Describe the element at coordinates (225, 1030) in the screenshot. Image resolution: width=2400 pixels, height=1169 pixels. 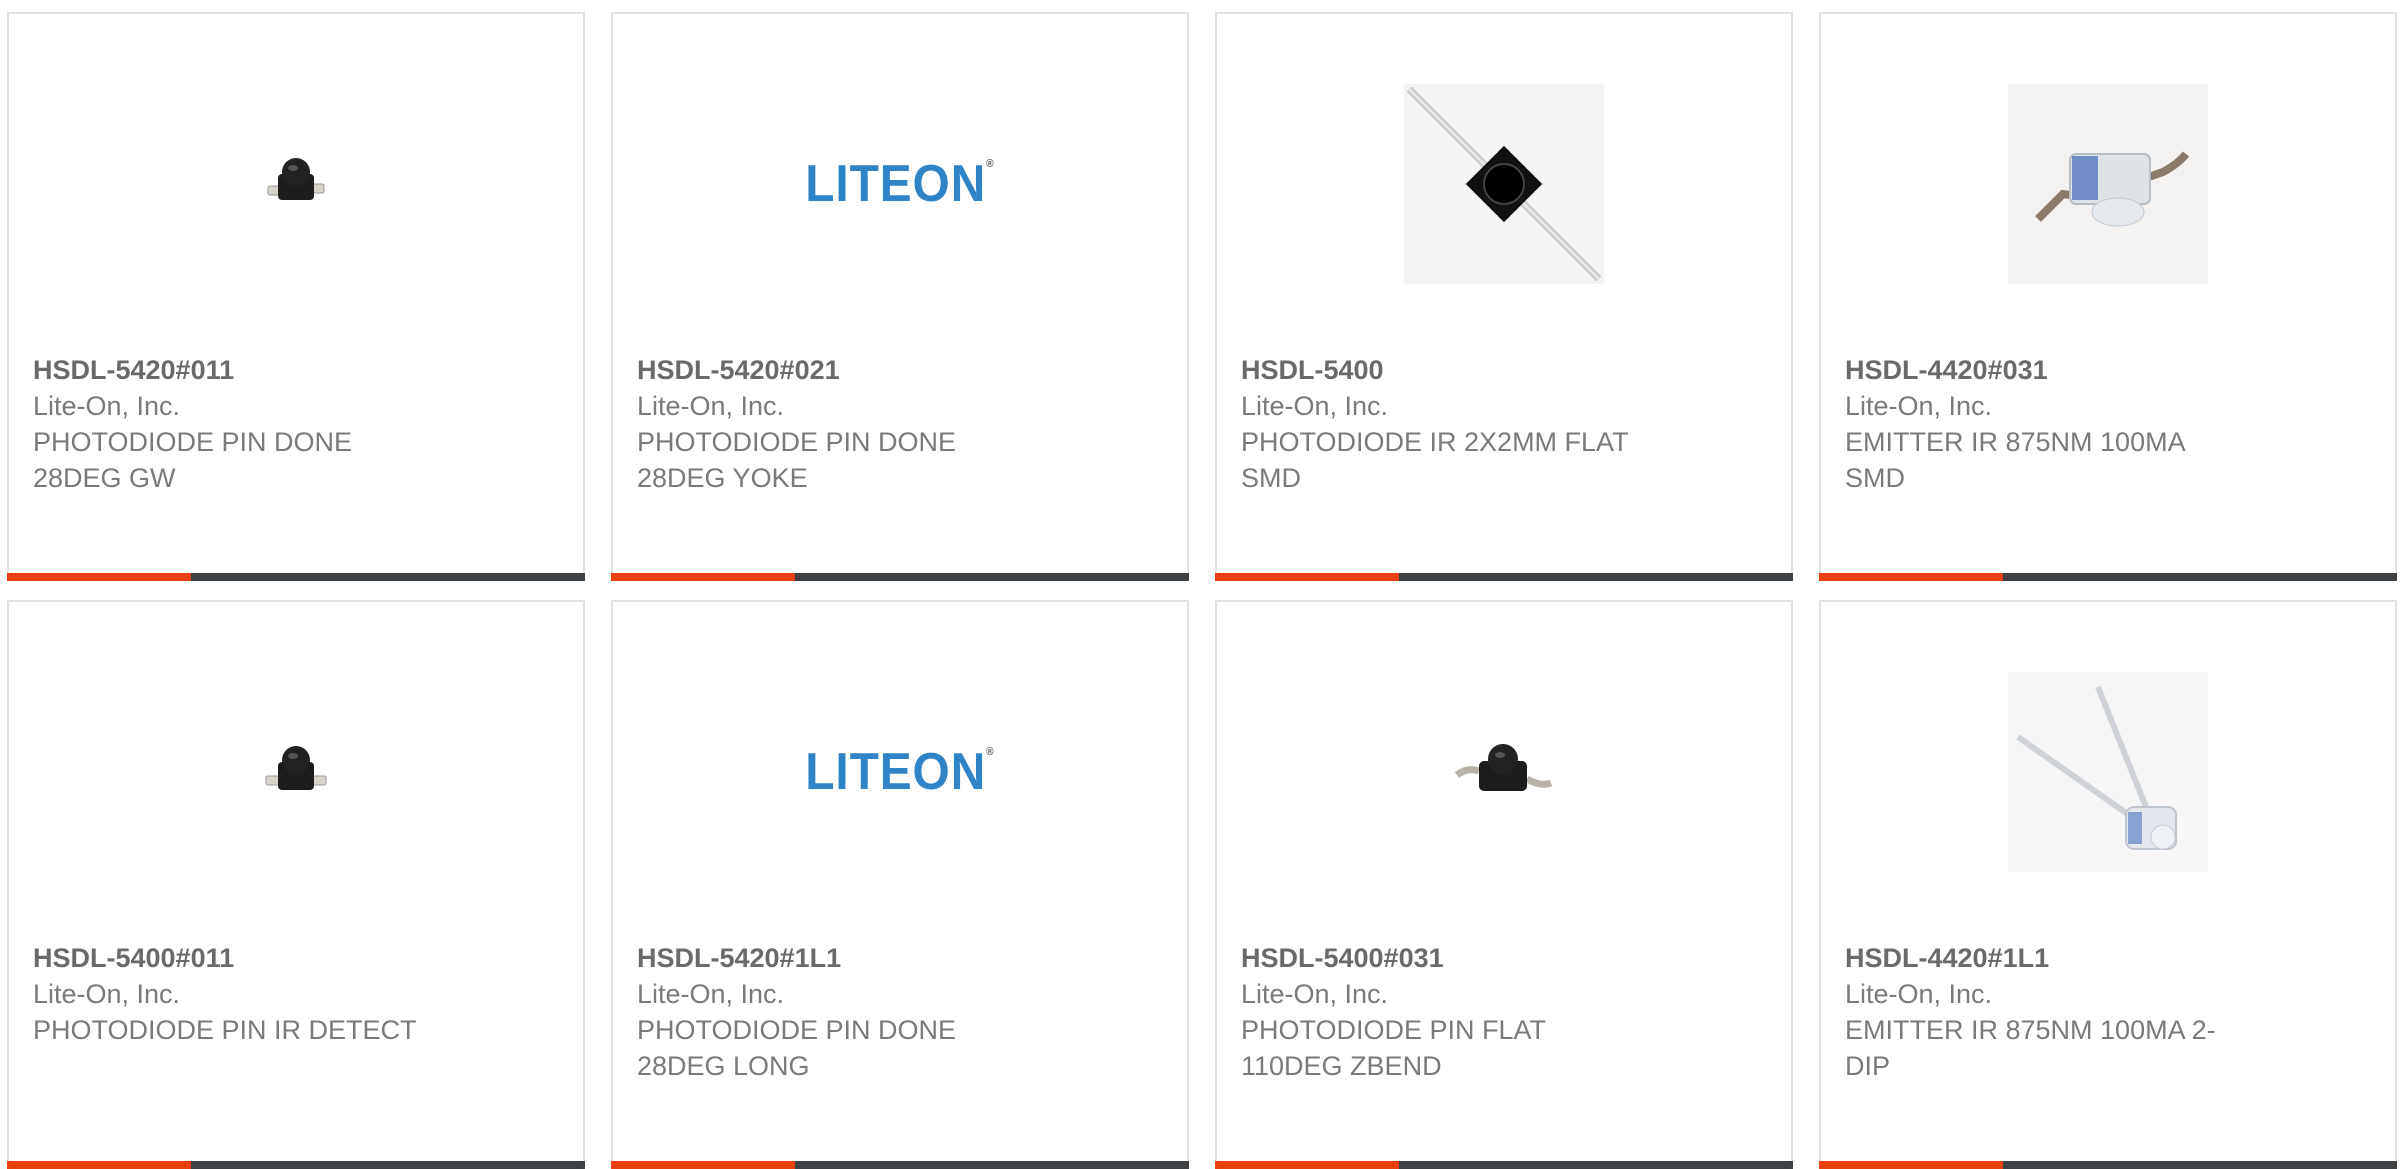
I see `description-line-1: PHOTODIODE PIN IR DETECT` at that location.